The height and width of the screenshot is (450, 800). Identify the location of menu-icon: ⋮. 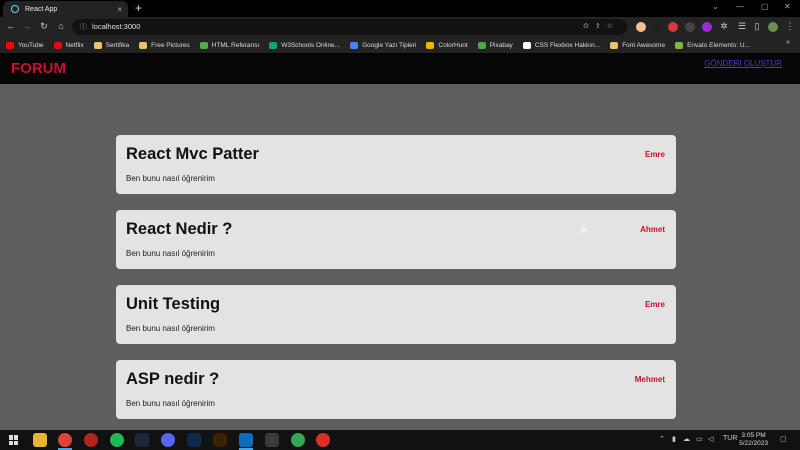
(790, 26).